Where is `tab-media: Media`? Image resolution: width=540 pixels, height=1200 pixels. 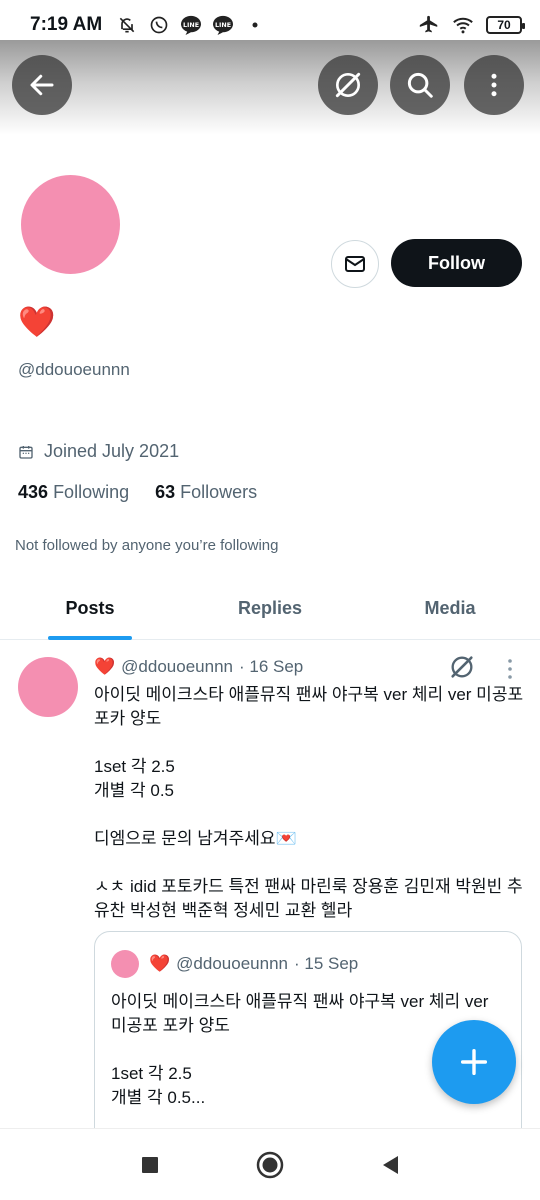
tab-media: Media is located at coordinates (450, 608).